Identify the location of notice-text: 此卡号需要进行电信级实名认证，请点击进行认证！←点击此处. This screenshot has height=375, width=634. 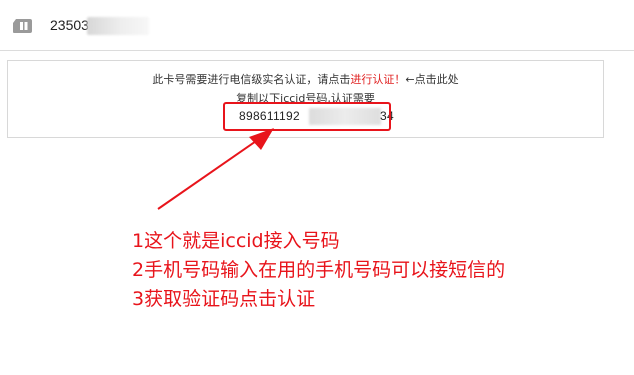
(305, 79).